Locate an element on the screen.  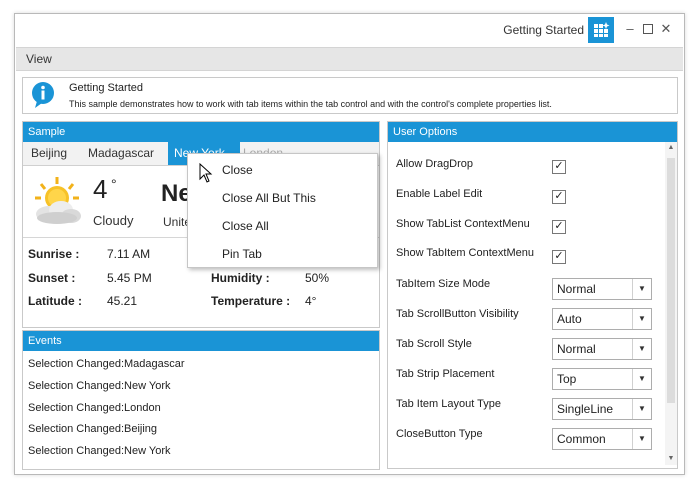
scroll-down-icon: ▼ is located at coordinates (671, 459).